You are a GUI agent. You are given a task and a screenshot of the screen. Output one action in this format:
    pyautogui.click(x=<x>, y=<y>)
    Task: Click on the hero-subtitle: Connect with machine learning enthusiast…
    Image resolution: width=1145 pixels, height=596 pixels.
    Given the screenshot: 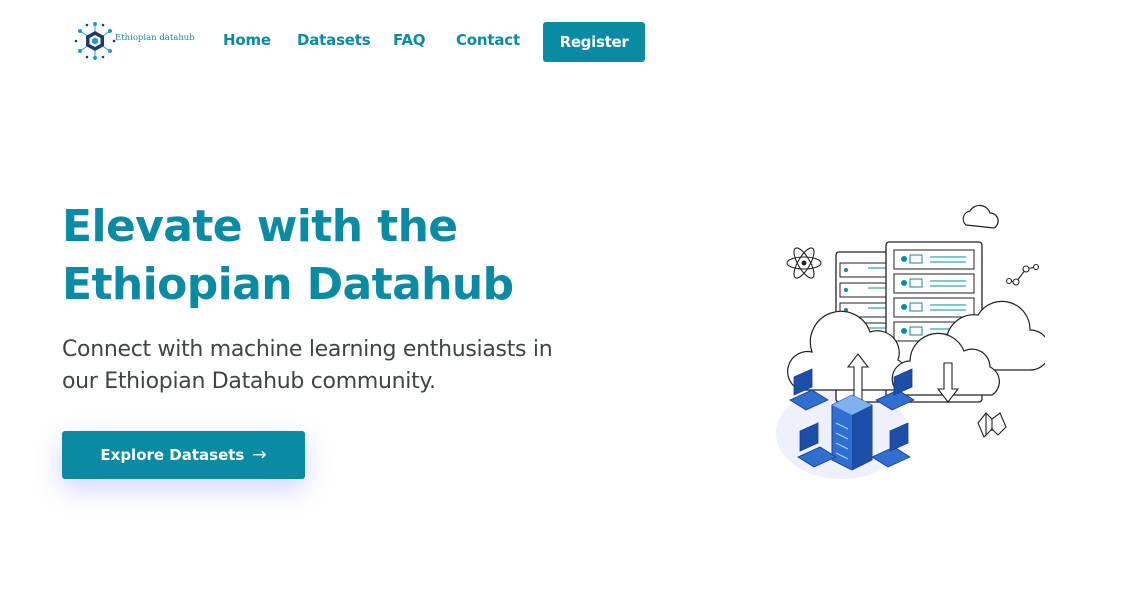 What is the action you would take?
    pyautogui.click(x=342, y=366)
    